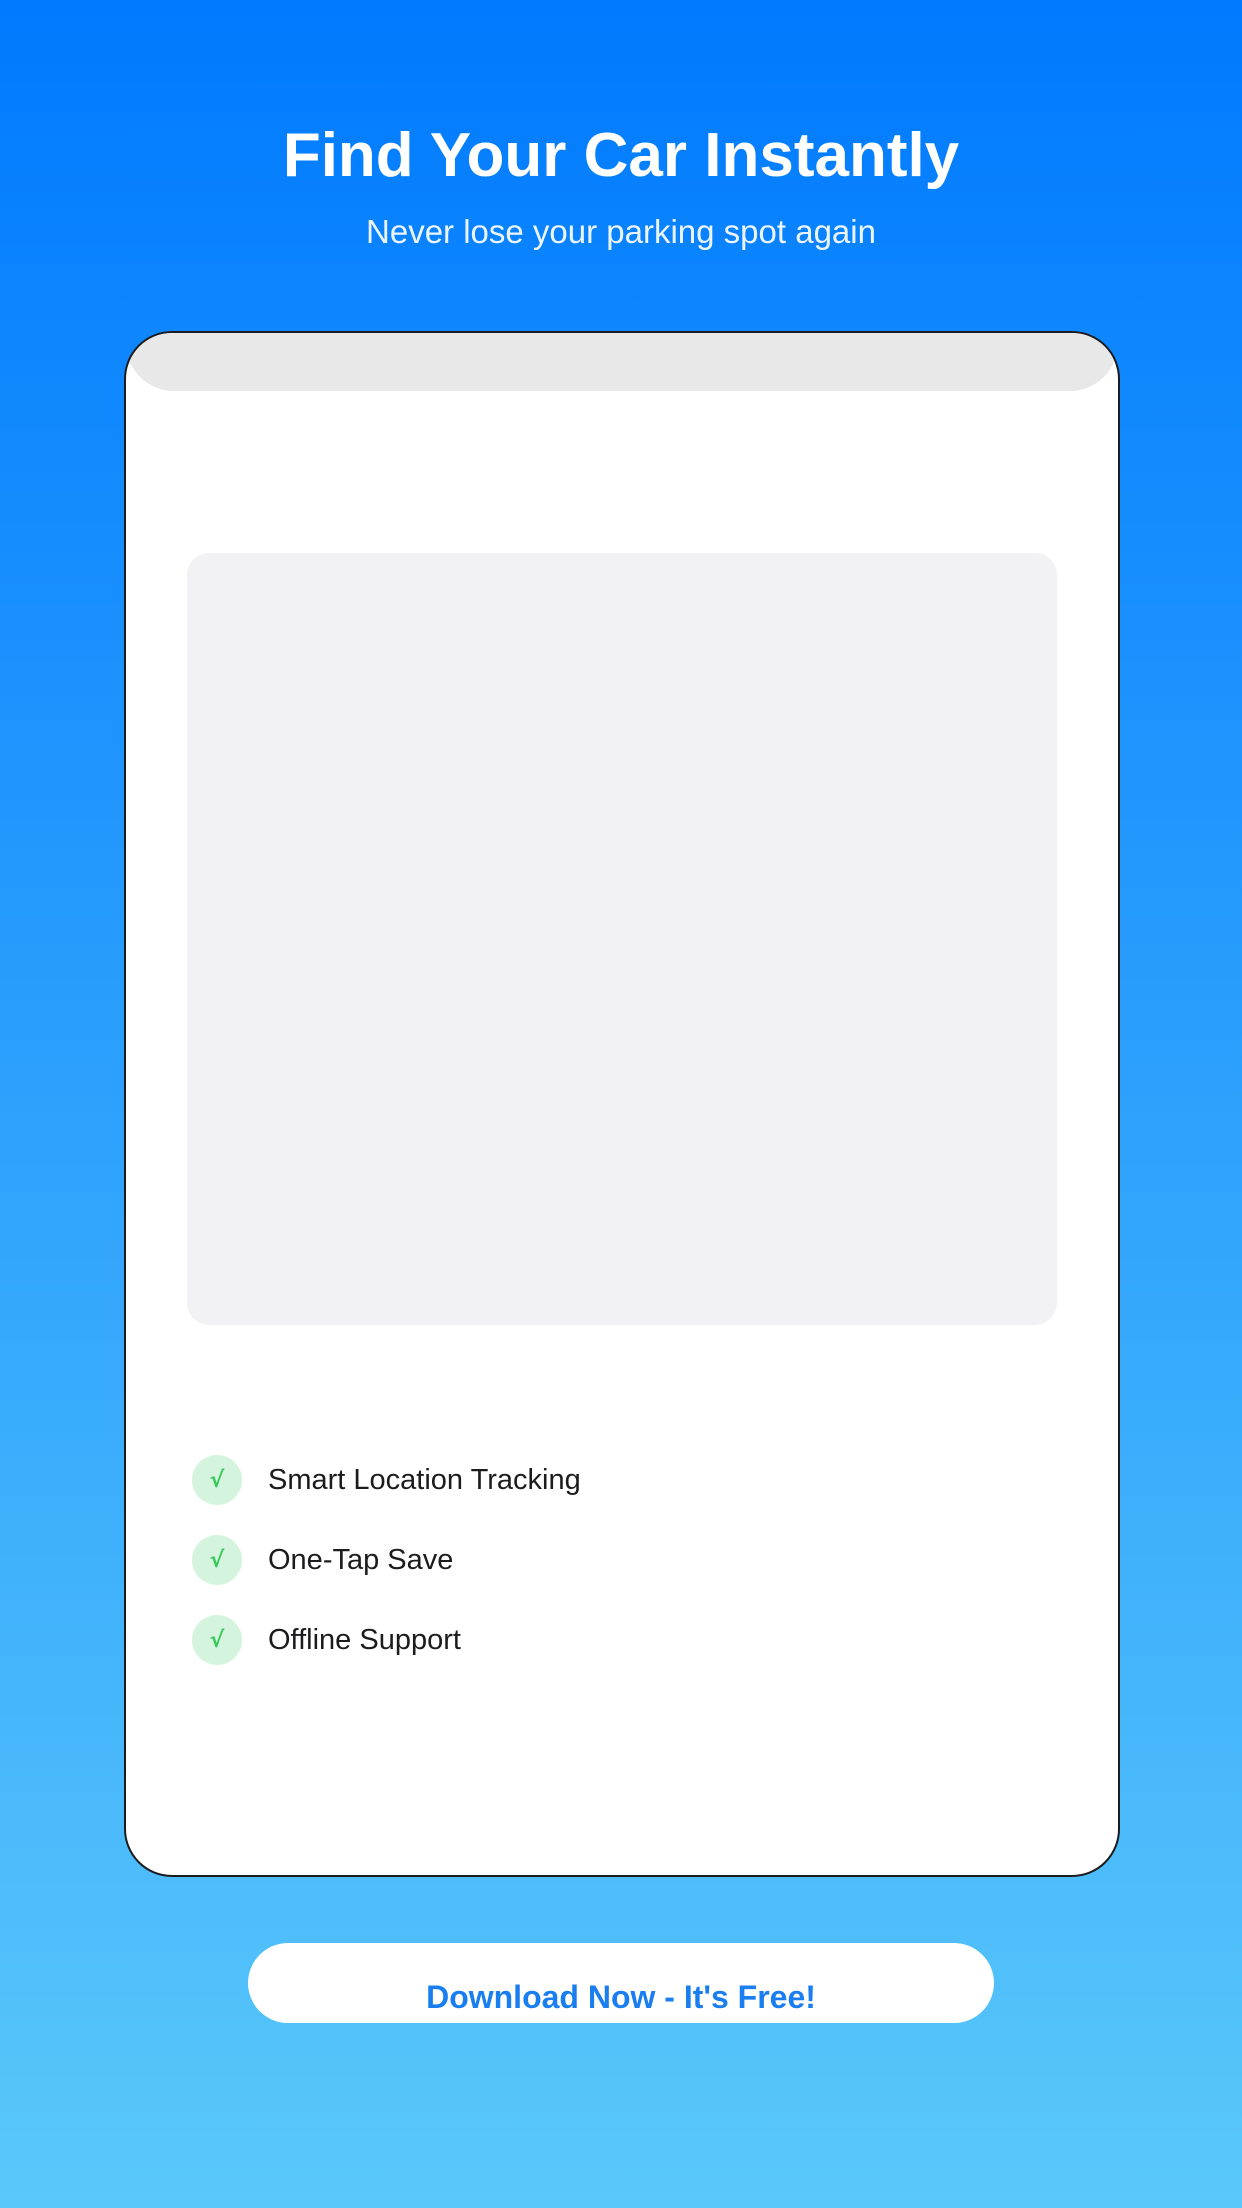  What do you see at coordinates (621, 155) in the screenshot?
I see `hero-title: Find Your Car Instantly` at bounding box center [621, 155].